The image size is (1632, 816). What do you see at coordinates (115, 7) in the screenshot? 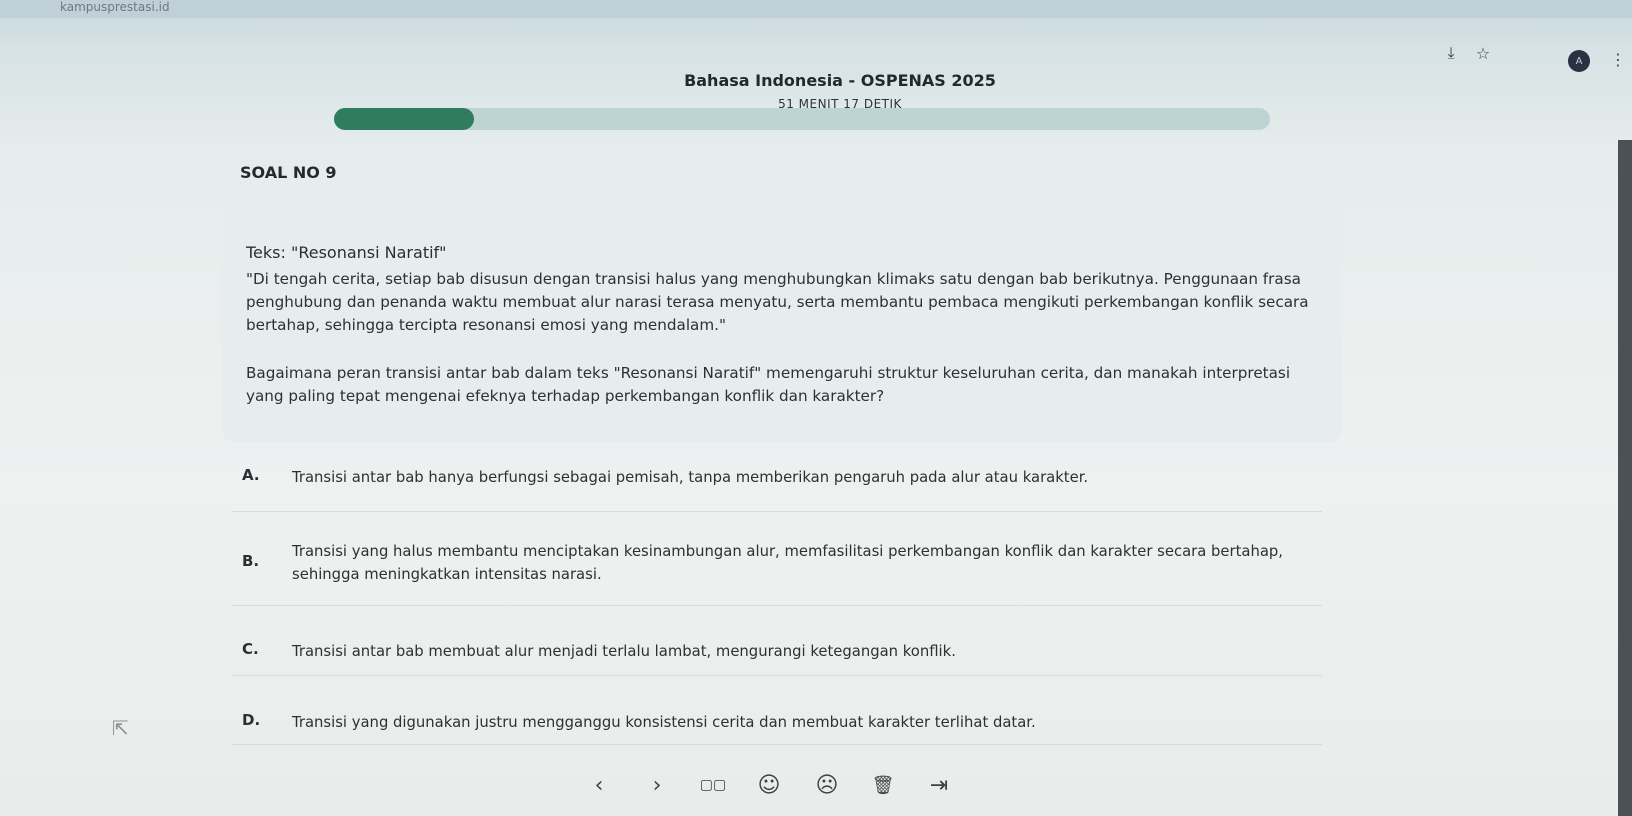
I see `tab-title: kampusprestasi.id` at bounding box center [115, 7].